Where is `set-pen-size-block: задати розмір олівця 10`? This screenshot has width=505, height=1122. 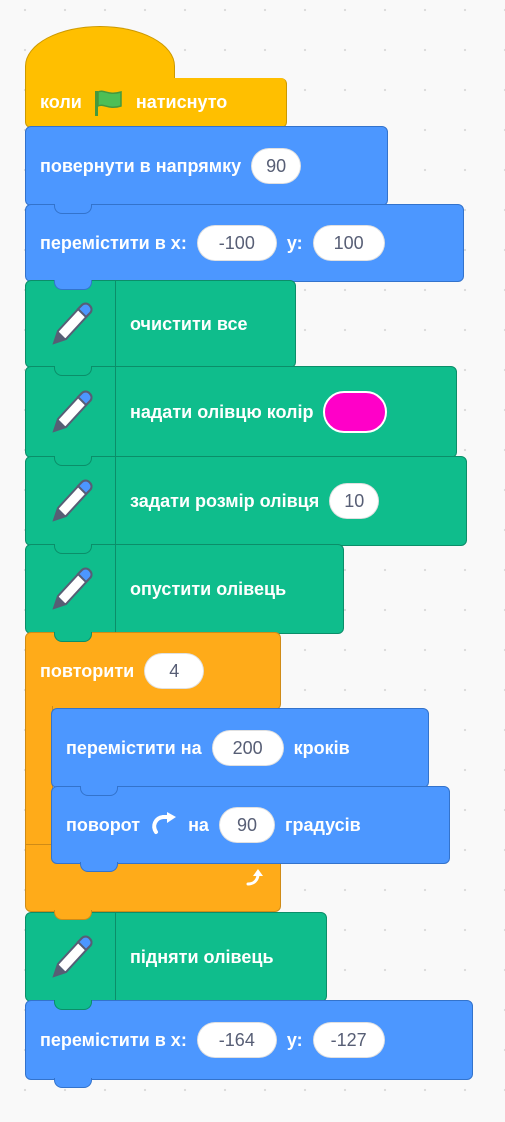 set-pen-size-block: задати розмір олівця 10 is located at coordinates (246, 505).